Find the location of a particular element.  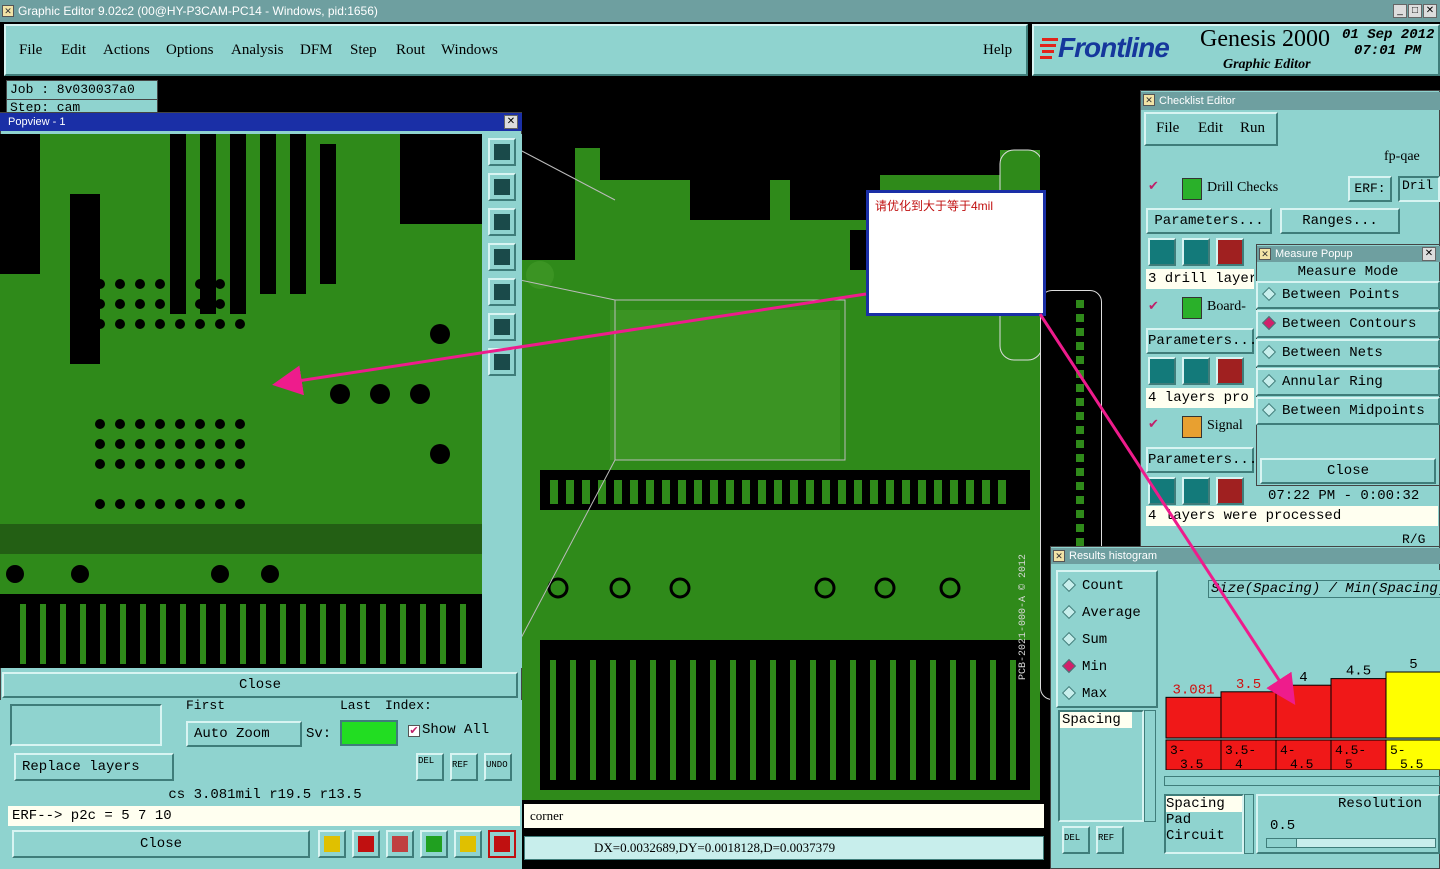

show-all-checkbox: ✔ is located at coordinates (414, 731).